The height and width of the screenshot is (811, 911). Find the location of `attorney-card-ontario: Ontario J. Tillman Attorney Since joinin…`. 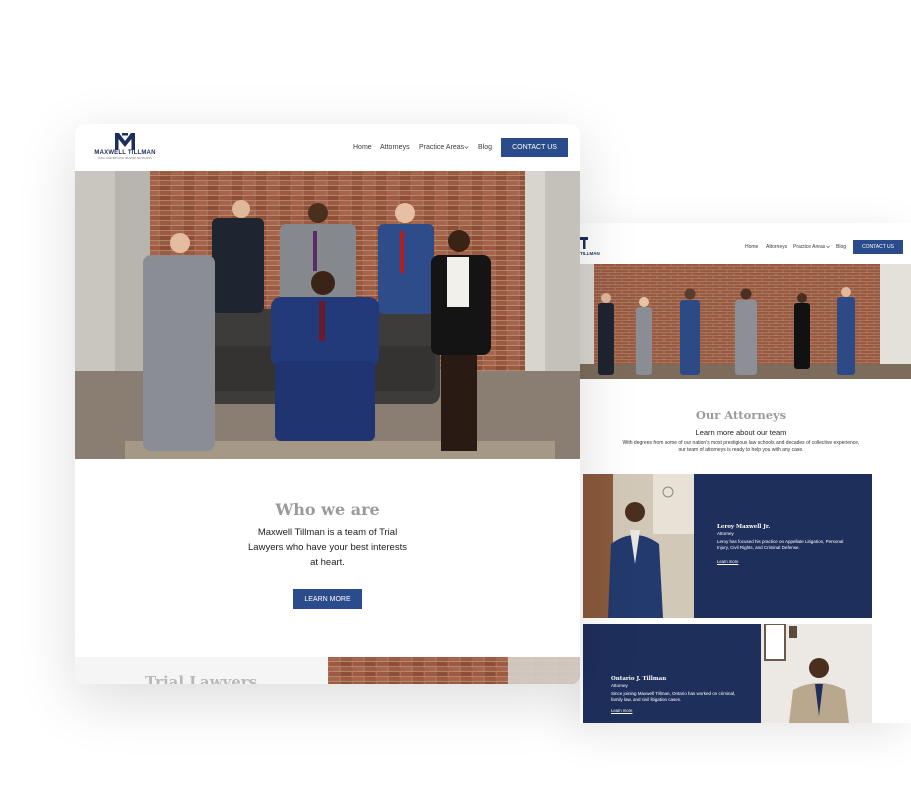

attorney-card-ontario: Ontario J. Tillman Attorney Since joinin… is located at coordinates (672, 673).